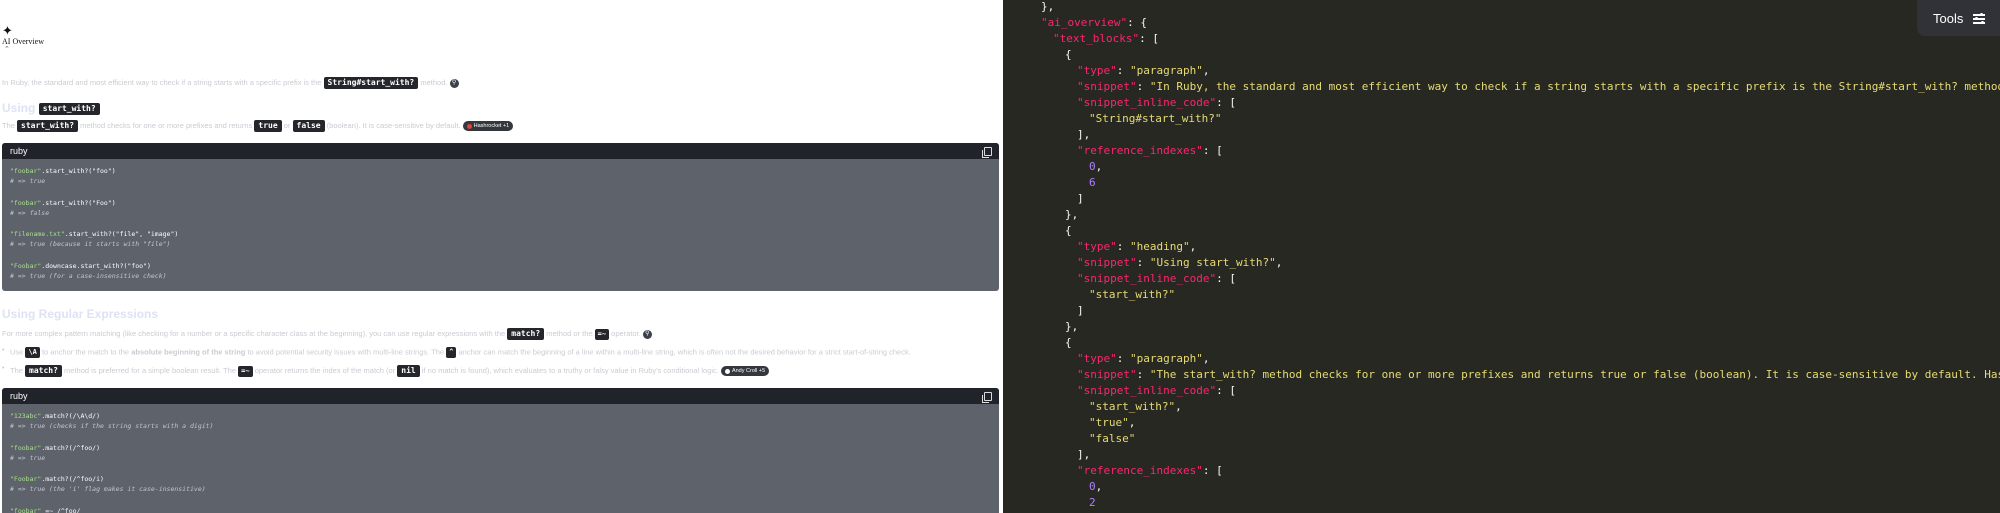 Image resolution: width=2000 pixels, height=513 pixels. I want to click on code-string: "filename.txt", so click(37, 234).